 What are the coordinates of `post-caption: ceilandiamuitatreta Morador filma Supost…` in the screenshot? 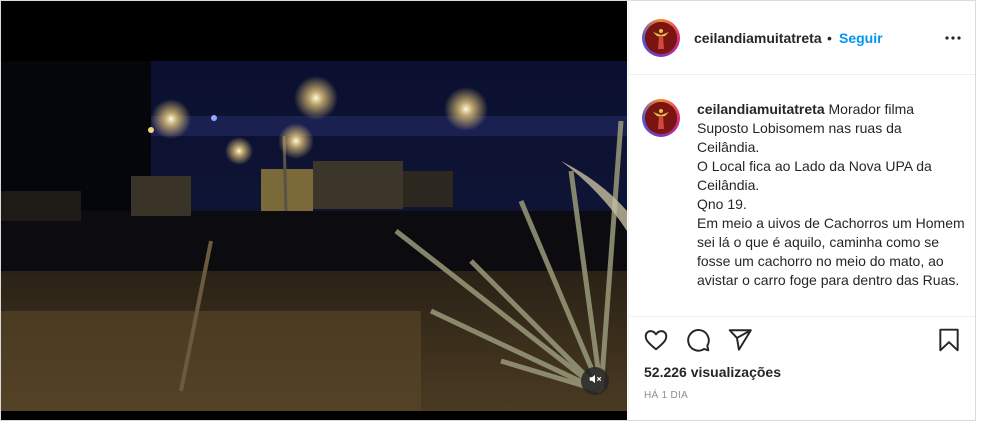 It's located at (832, 195).